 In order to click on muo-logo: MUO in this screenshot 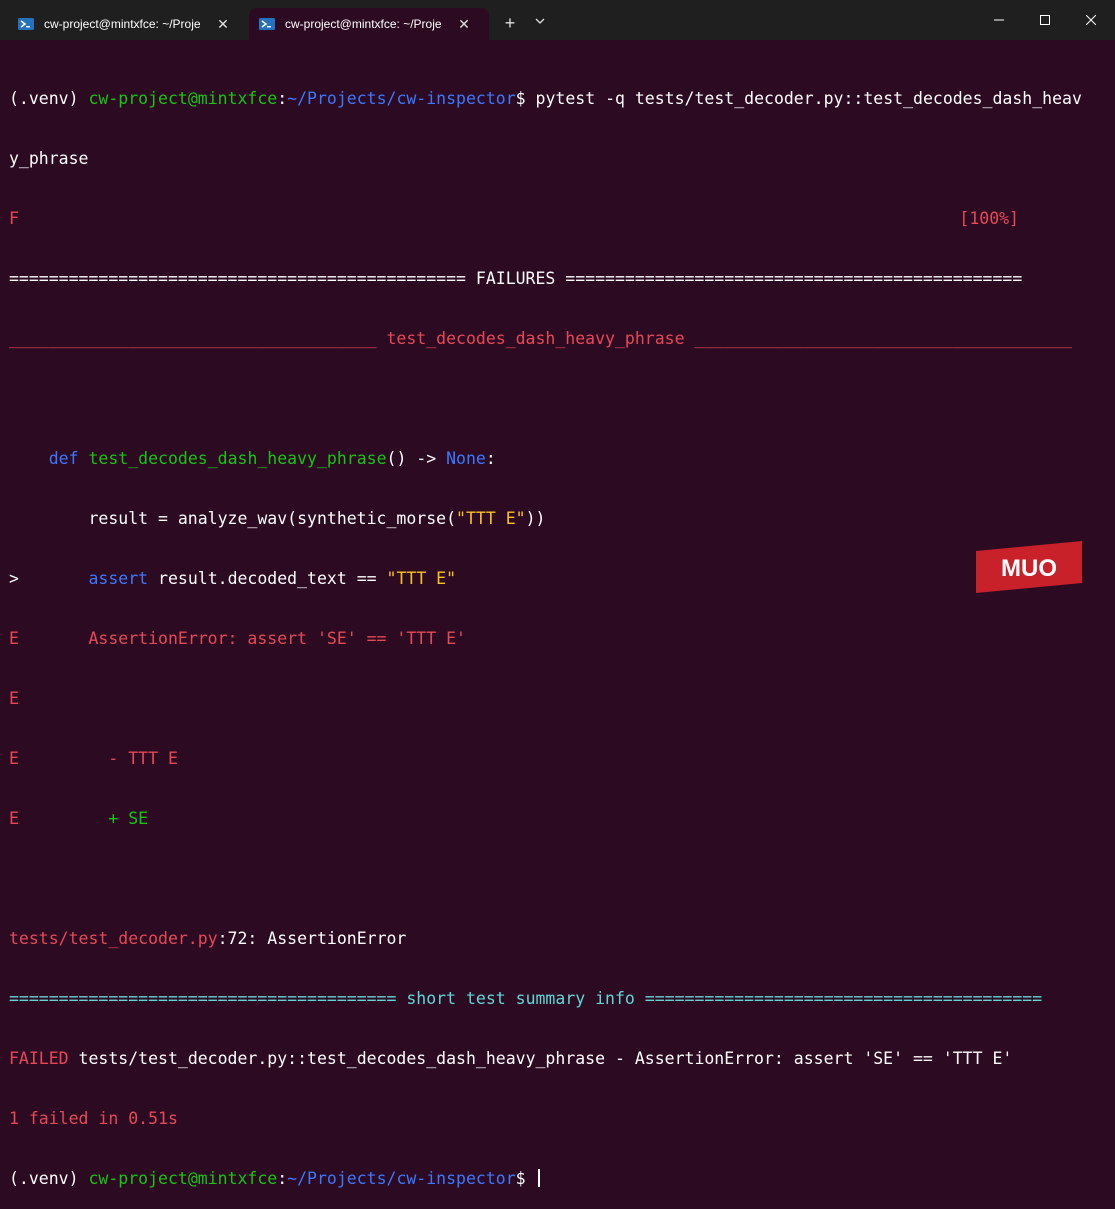, I will do `click(1029, 567)`.